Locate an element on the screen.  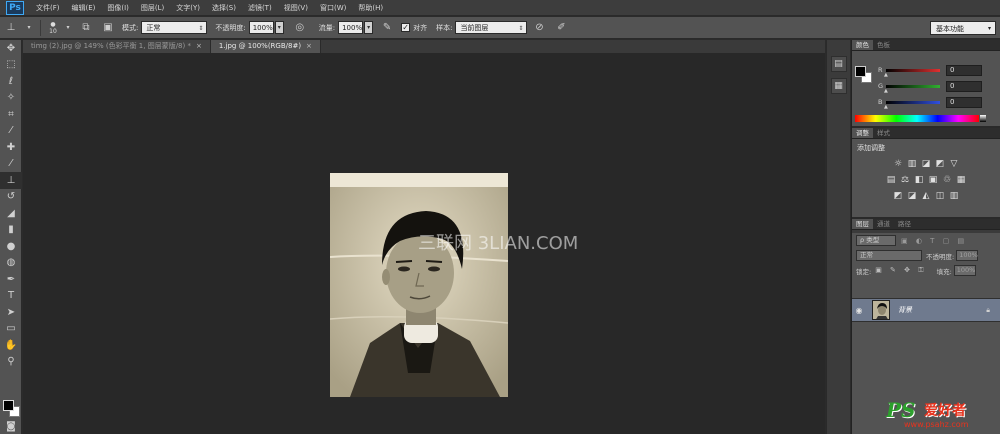
photo-filter-icon: ▣ is located at coordinates (933, 180).